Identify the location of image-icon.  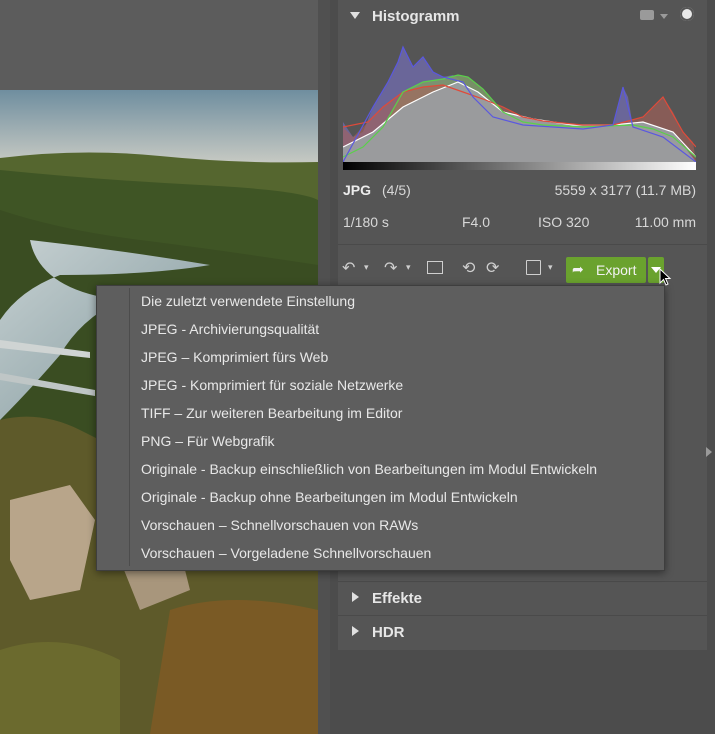
(435, 267).